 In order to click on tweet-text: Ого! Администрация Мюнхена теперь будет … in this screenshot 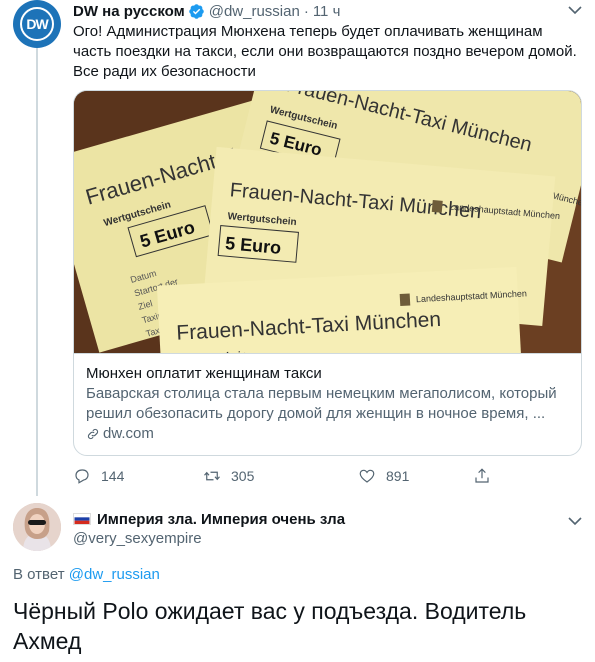, I will do `click(325, 51)`.